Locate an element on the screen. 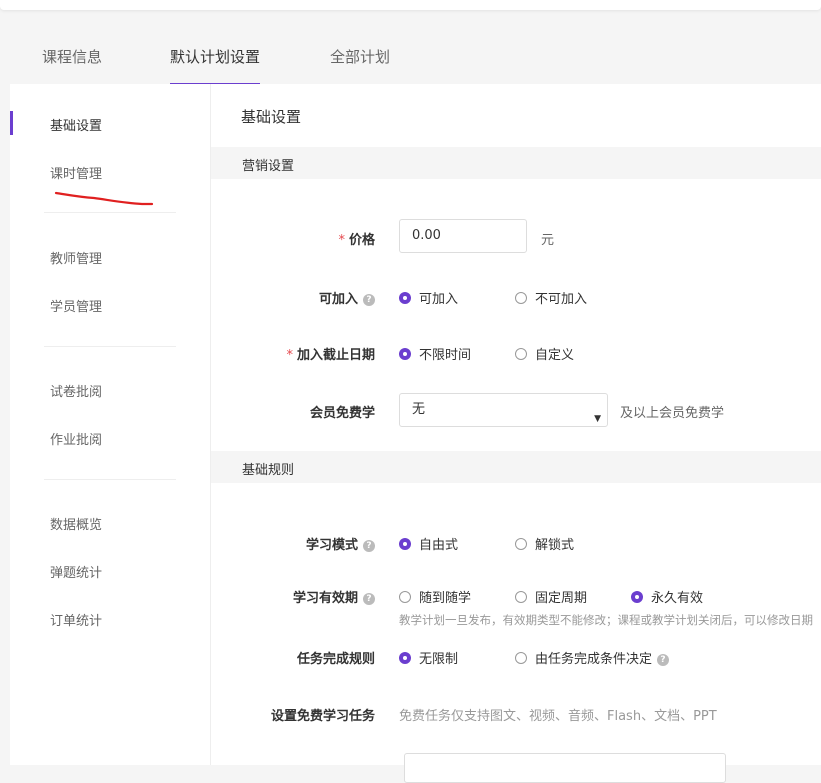  caret-down-icon: ▼ is located at coordinates (597, 419).